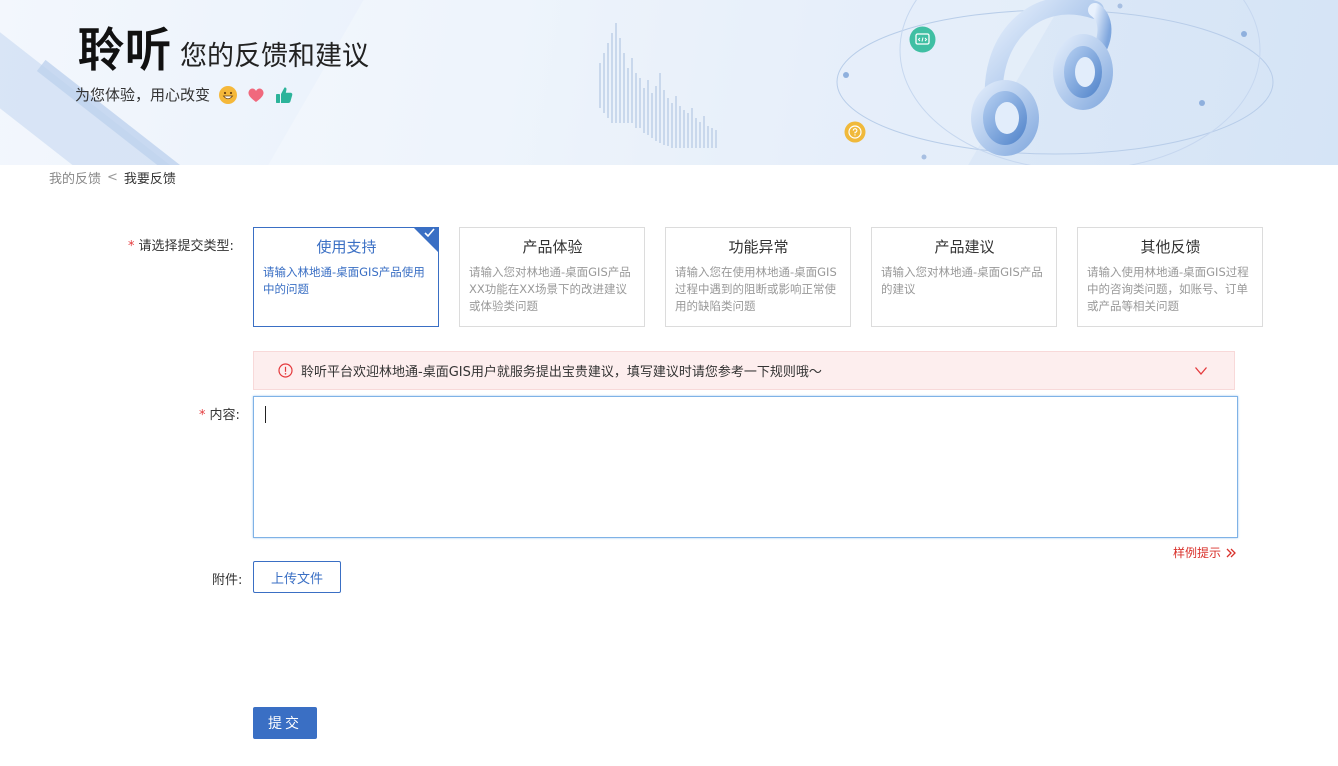 The height and width of the screenshot is (766, 1338). What do you see at coordinates (1231, 552) in the screenshot?
I see `double-chevron-right-icon` at bounding box center [1231, 552].